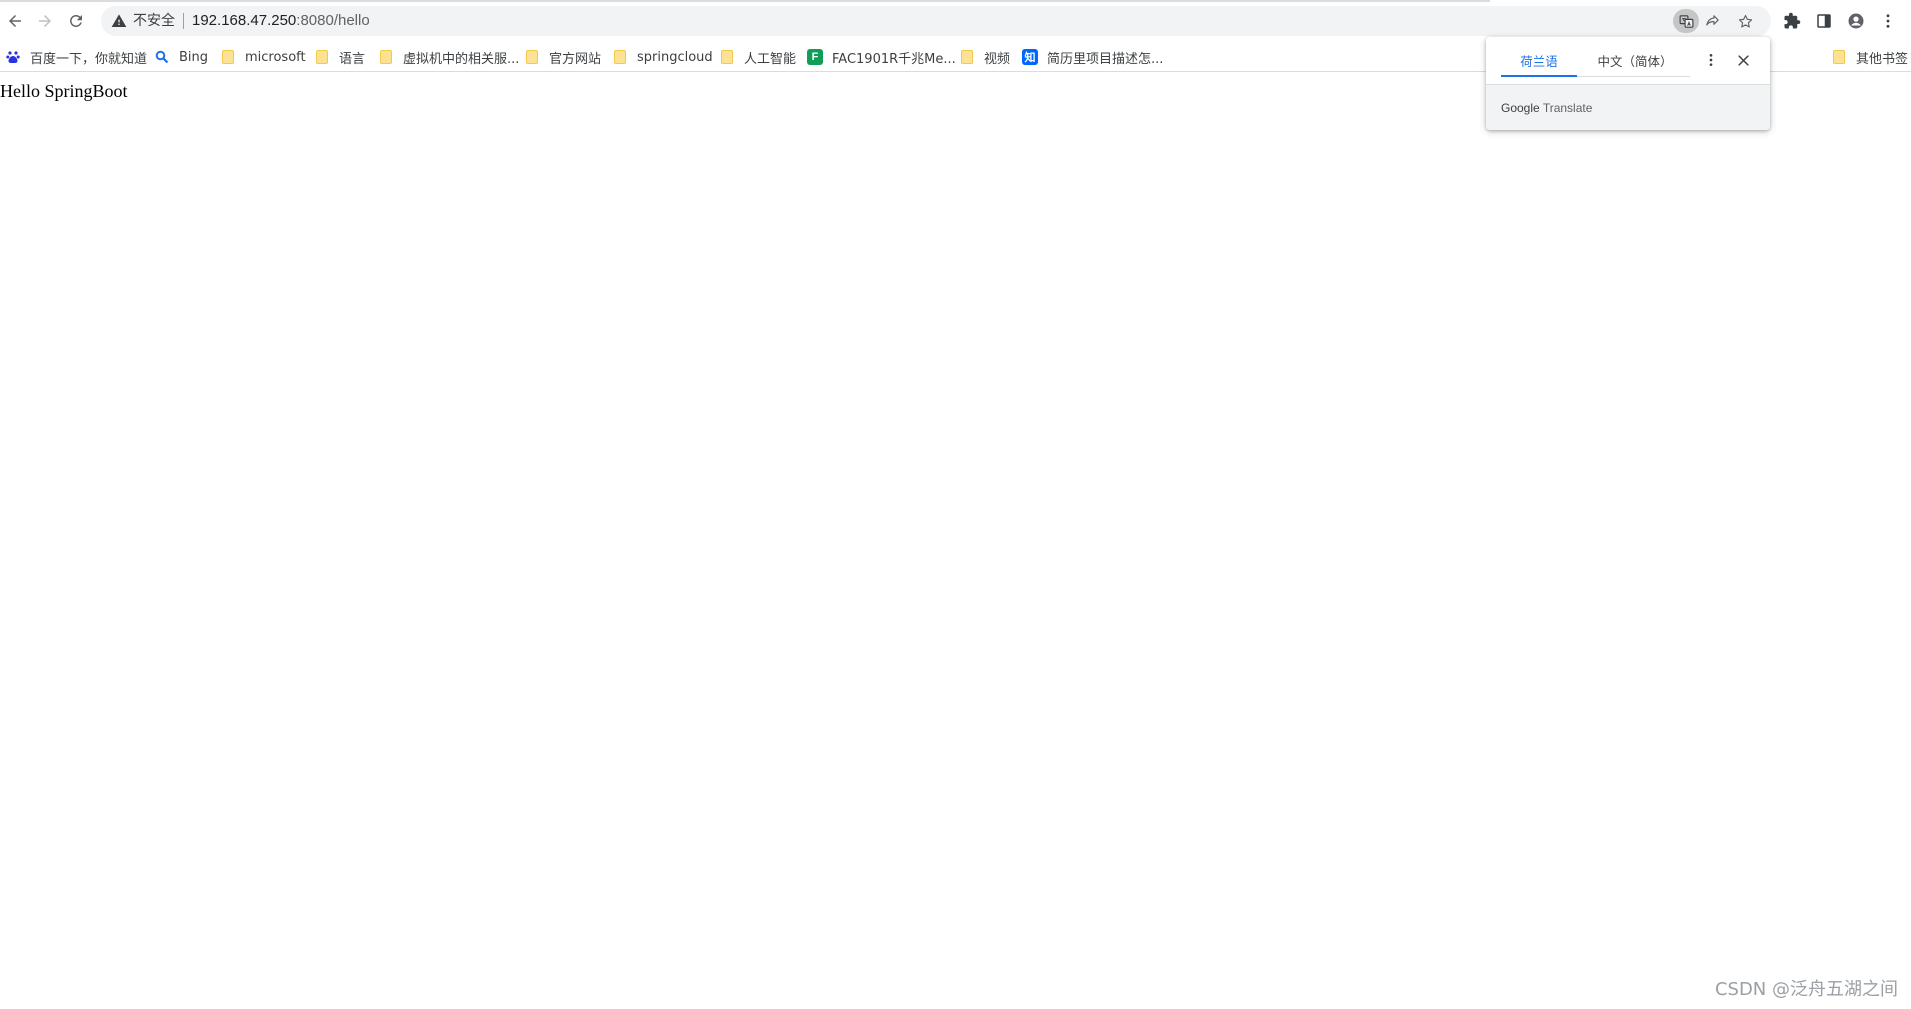 The height and width of the screenshot is (1009, 1911). I want to click on bookmark-label: springcloud, so click(675, 57).